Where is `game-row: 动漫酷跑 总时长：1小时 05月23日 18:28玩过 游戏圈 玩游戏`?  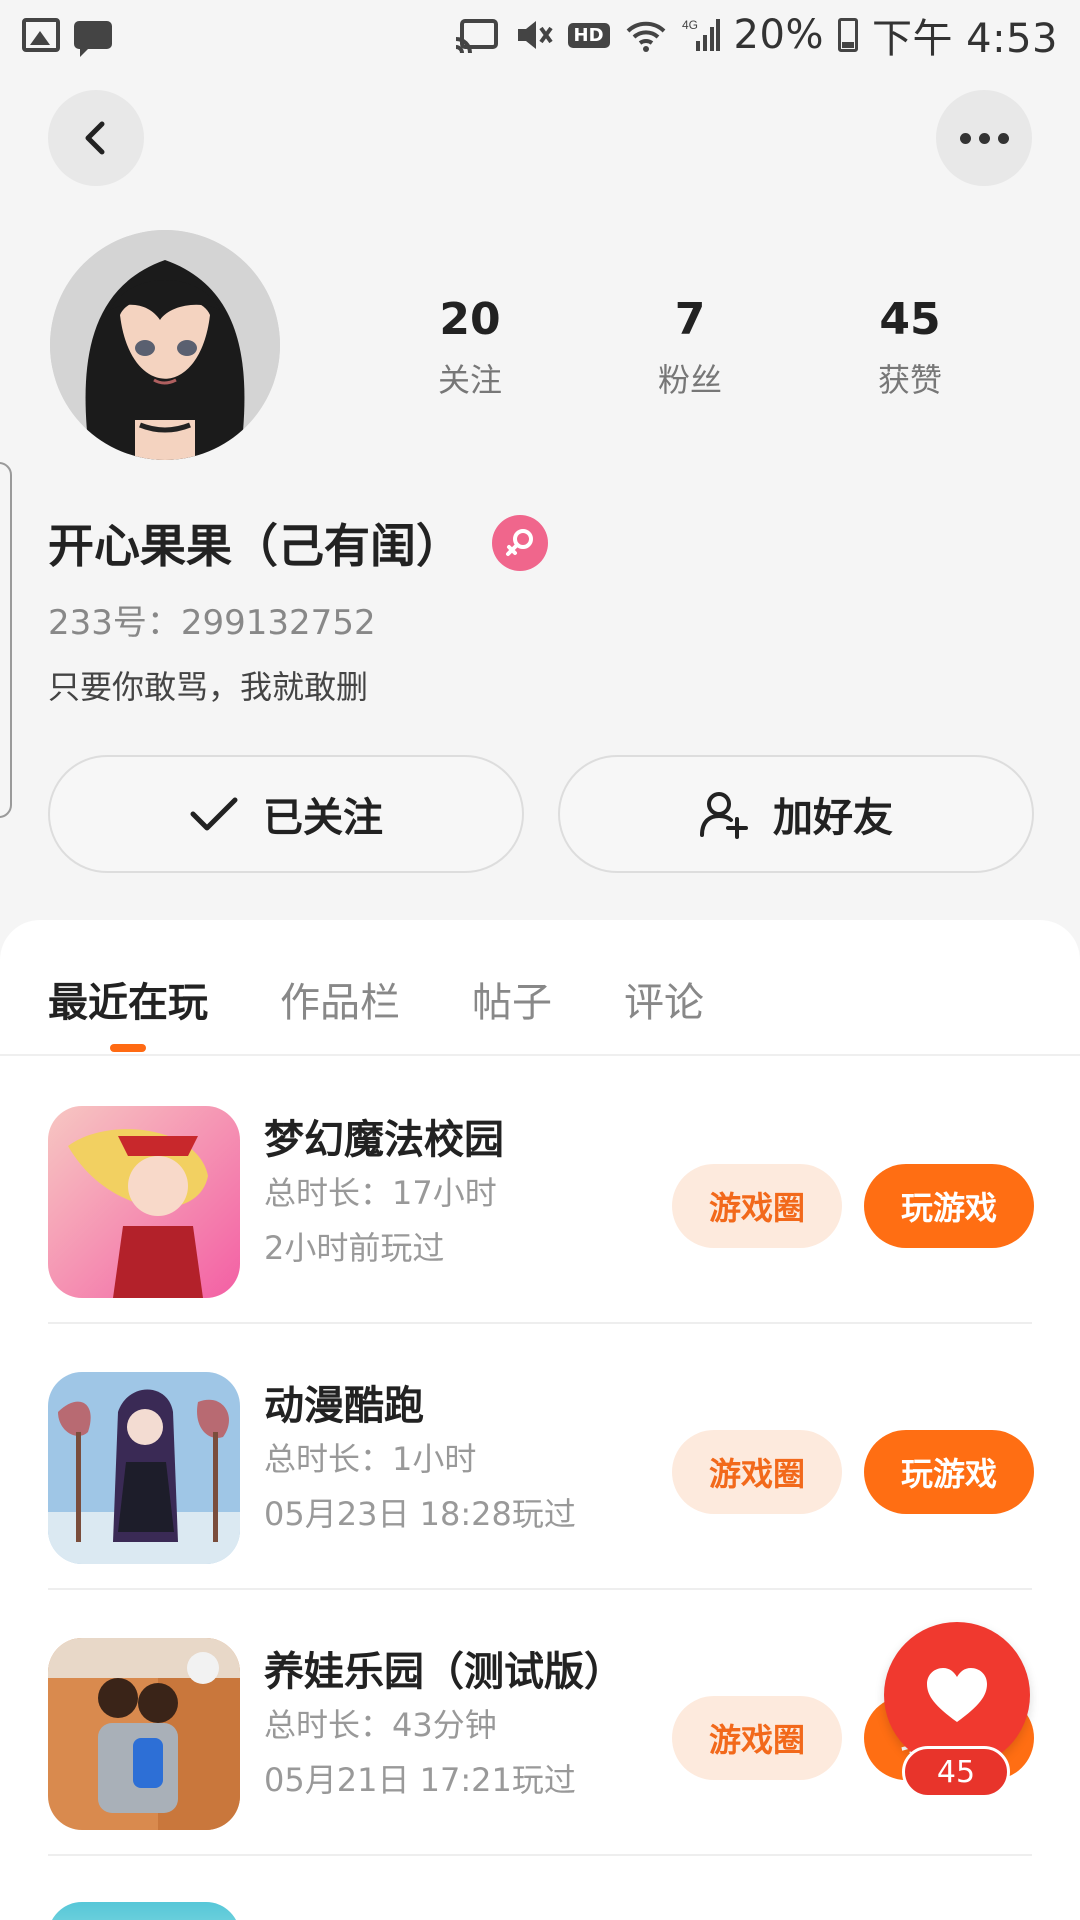
game-row: 动漫酷跑 总时长：1小时 05月23日 18:28玩过 游戏圈 玩游戏 is located at coordinates (564, 1457).